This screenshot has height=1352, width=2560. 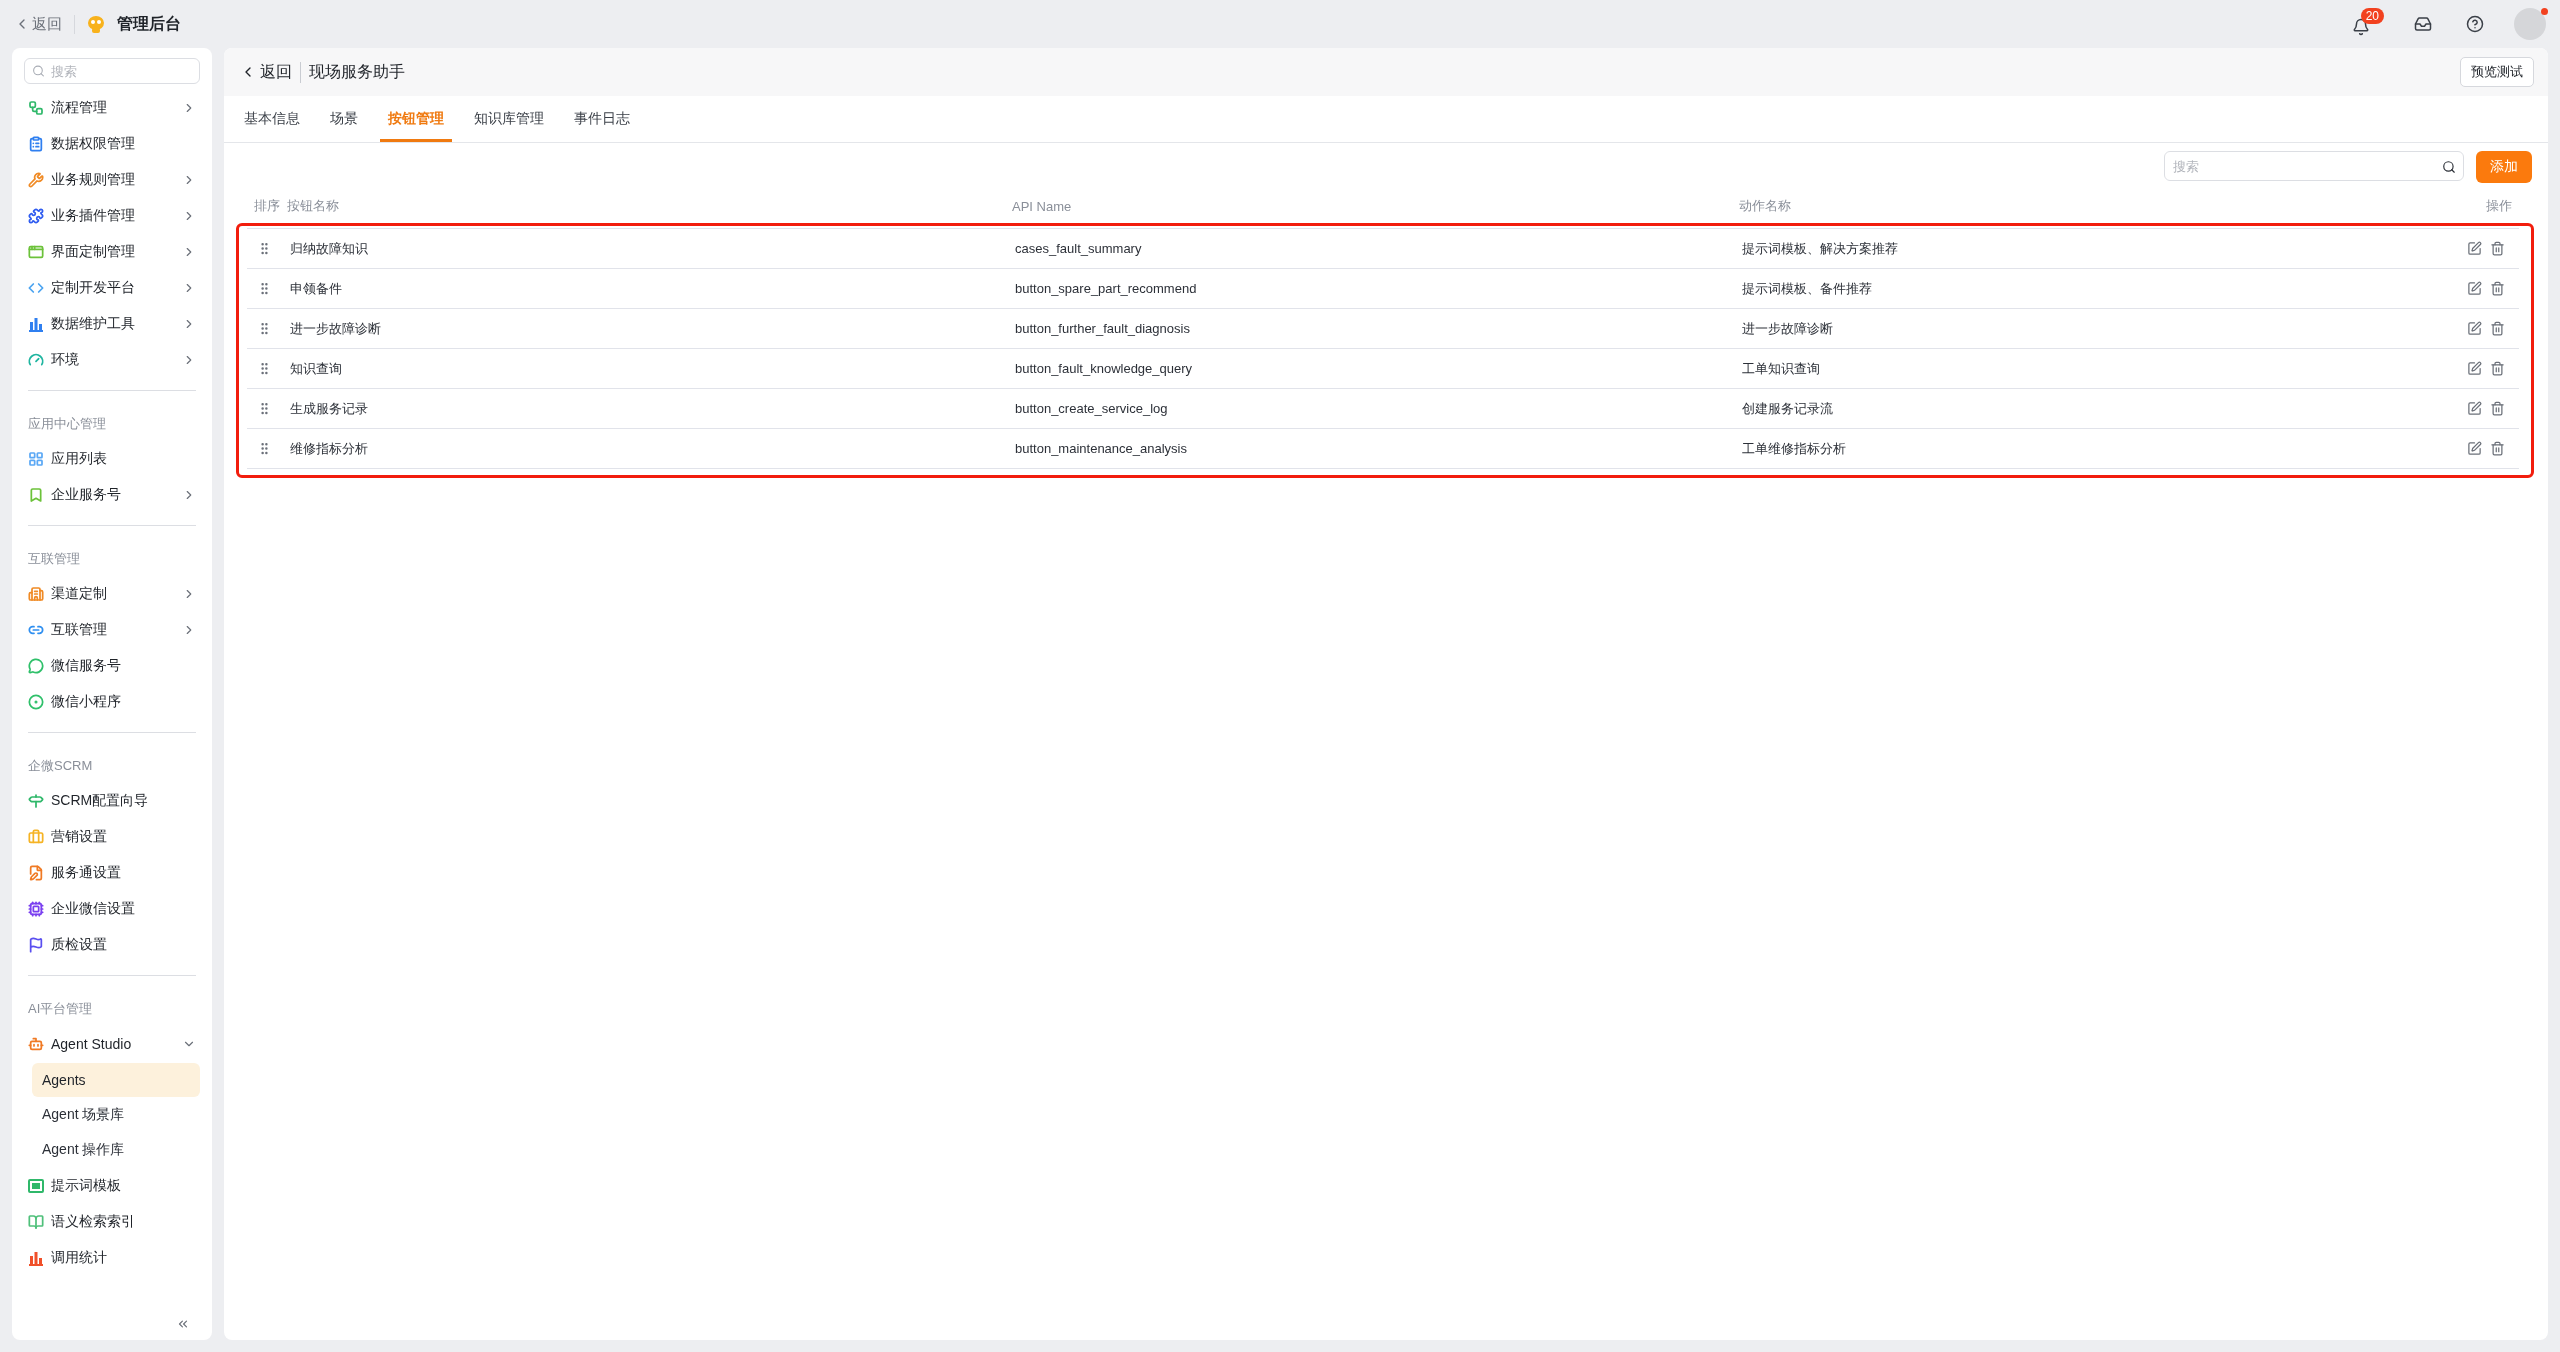 I want to click on tab: 基本信息, so click(x=272, y=119).